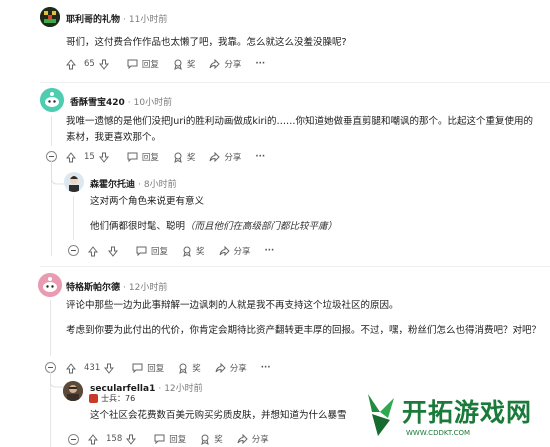 The height and width of the screenshot is (447, 550). I want to click on divider, so click(295, 266).